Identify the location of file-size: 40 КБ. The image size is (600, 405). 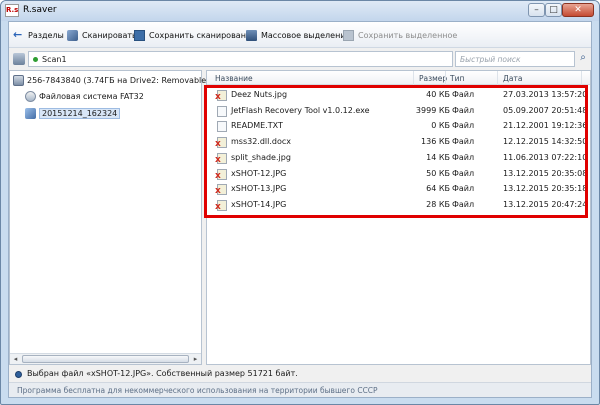
(438, 94).